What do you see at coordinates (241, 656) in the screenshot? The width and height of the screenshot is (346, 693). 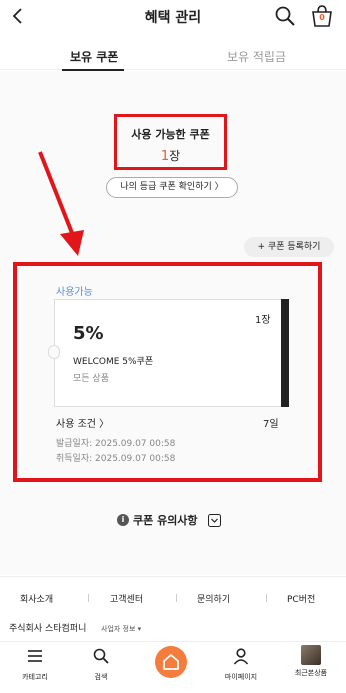 I see `person-icon` at bounding box center [241, 656].